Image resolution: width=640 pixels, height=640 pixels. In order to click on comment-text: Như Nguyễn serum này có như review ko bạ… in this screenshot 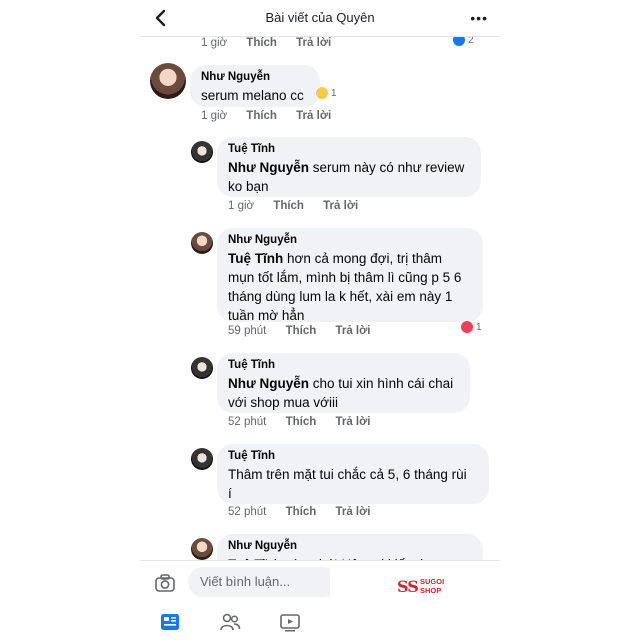, I will do `click(346, 177)`.